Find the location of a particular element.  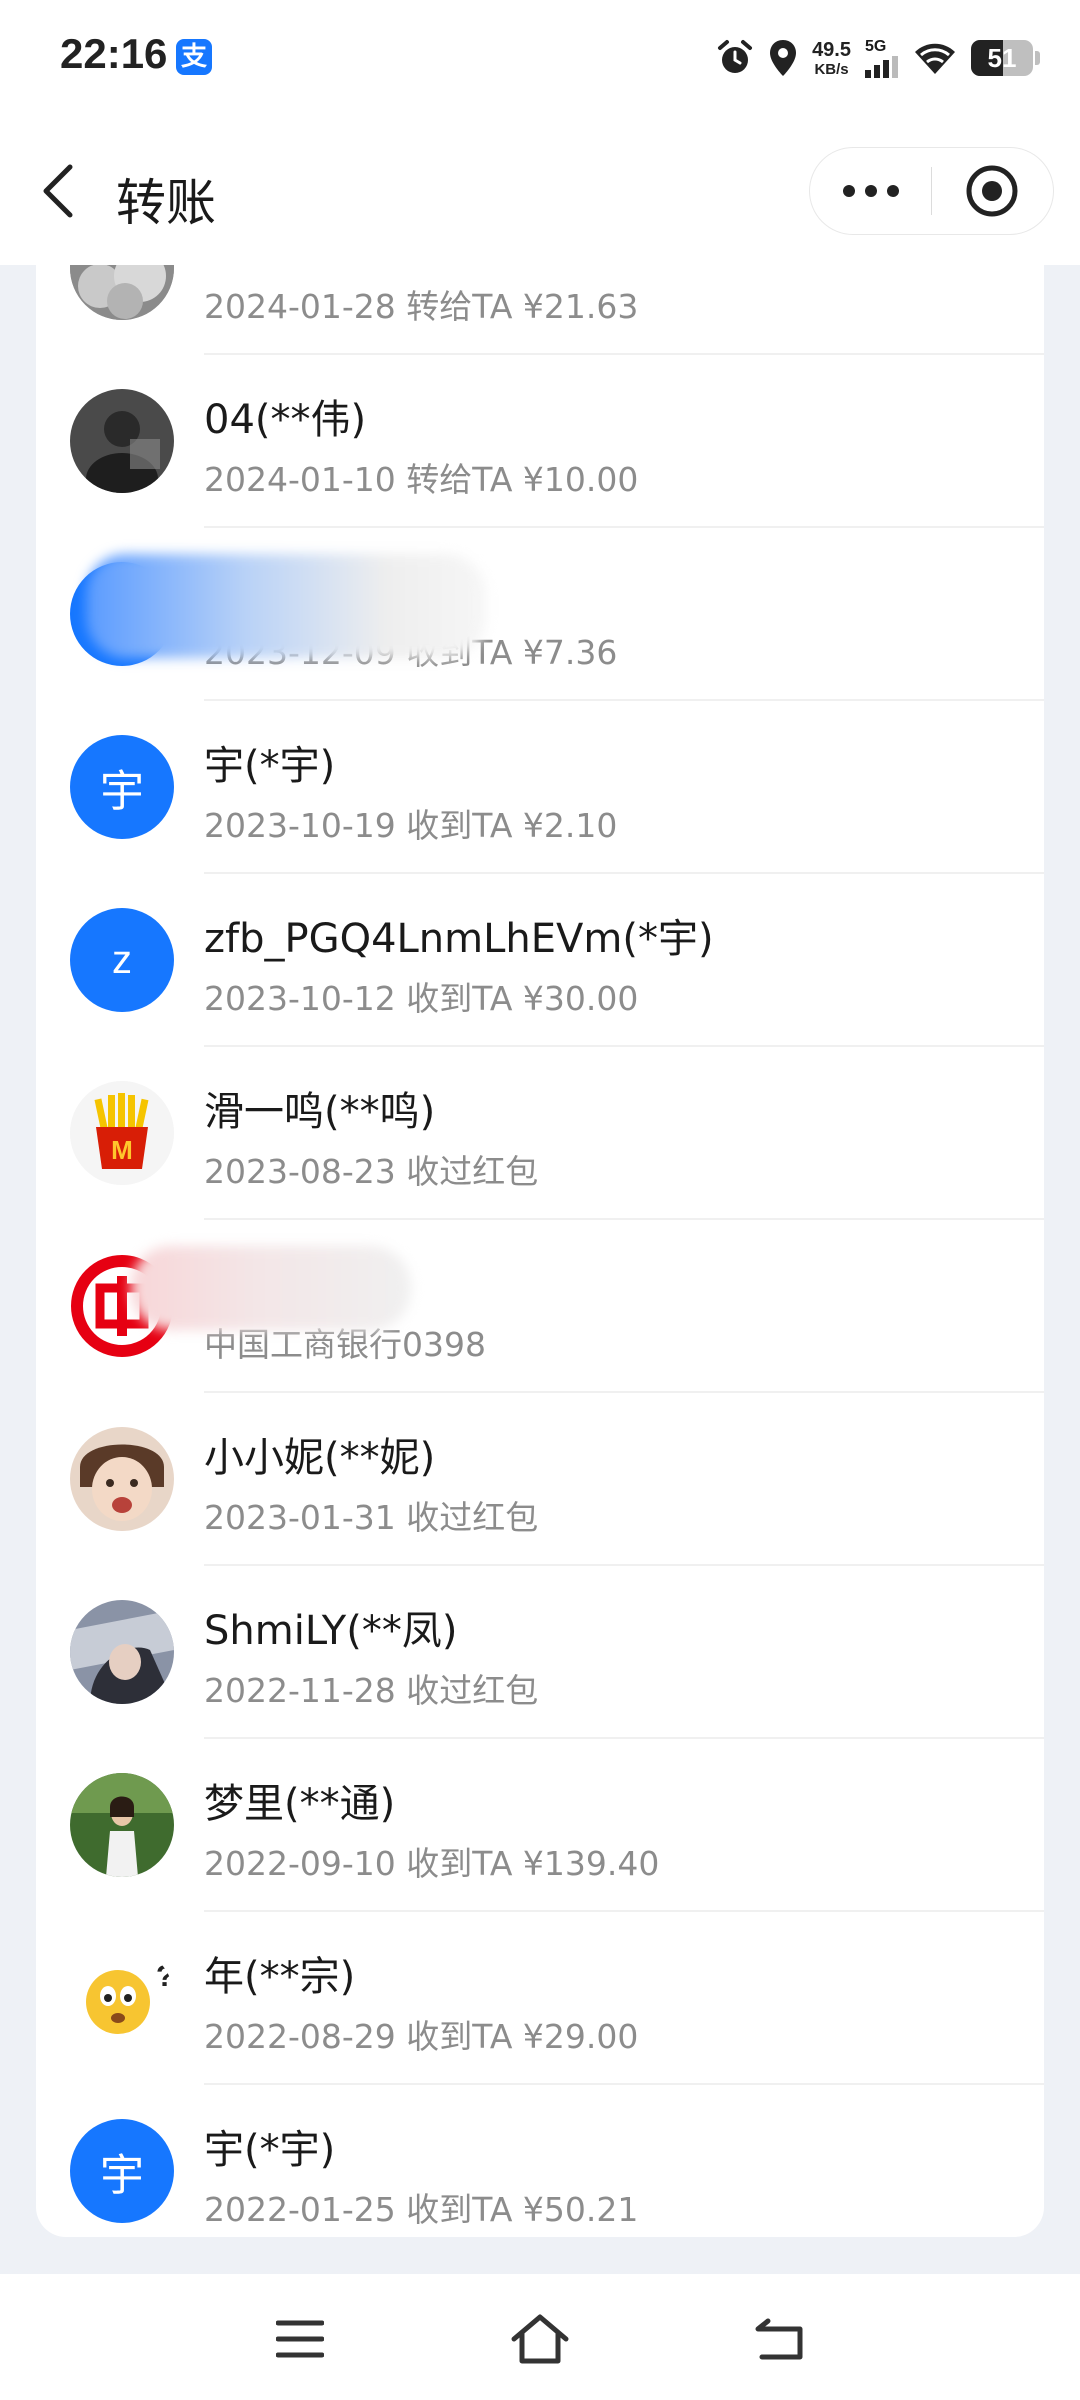

back-icon is located at coordinates (779, 2339).